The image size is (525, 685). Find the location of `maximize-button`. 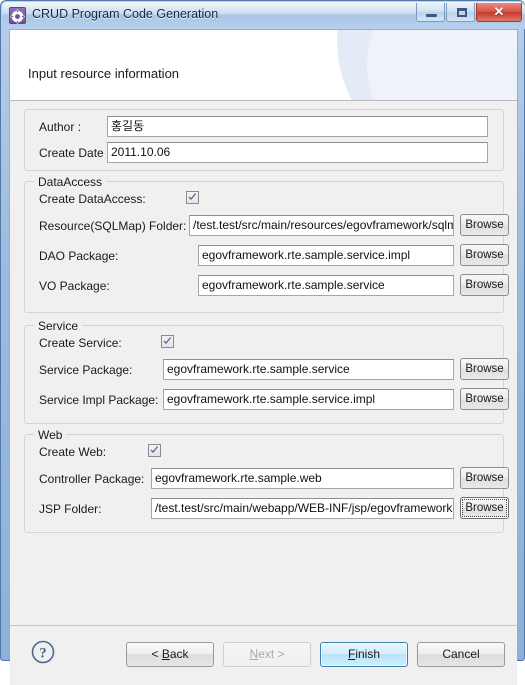

maximize-button is located at coordinates (460, 12).